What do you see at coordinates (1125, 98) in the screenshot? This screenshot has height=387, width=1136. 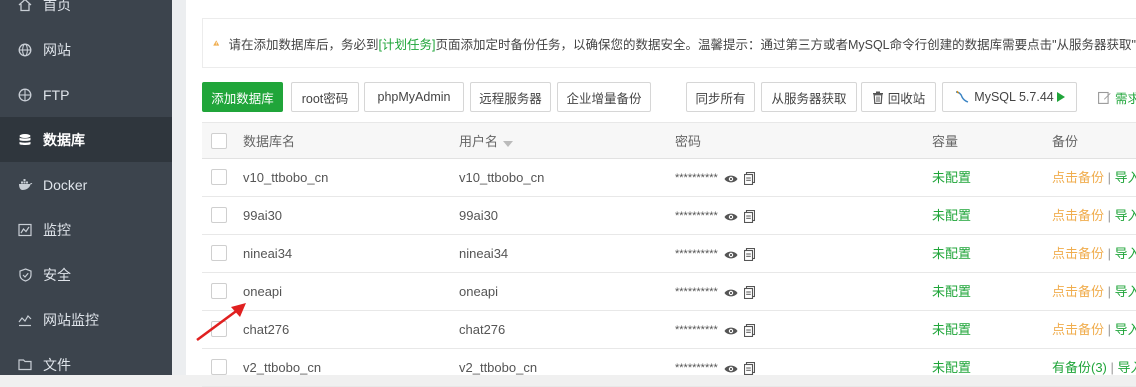 I see `feature-request-label: 需求` at bounding box center [1125, 98].